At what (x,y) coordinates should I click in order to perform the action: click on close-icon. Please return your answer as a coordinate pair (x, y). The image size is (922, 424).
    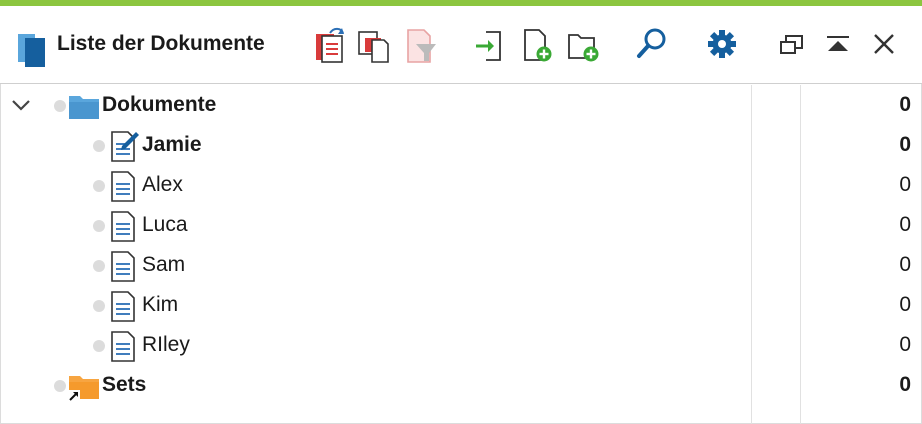
    Looking at the image, I should click on (884, 44).